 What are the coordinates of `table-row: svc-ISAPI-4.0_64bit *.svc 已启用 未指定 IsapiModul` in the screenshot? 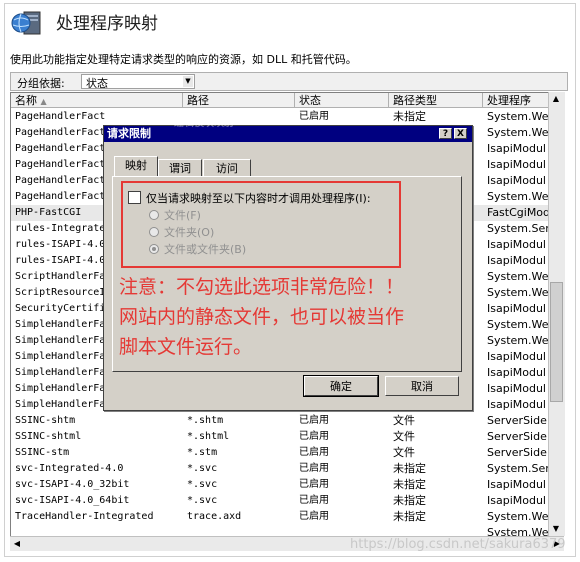 It's located at (285, 501).